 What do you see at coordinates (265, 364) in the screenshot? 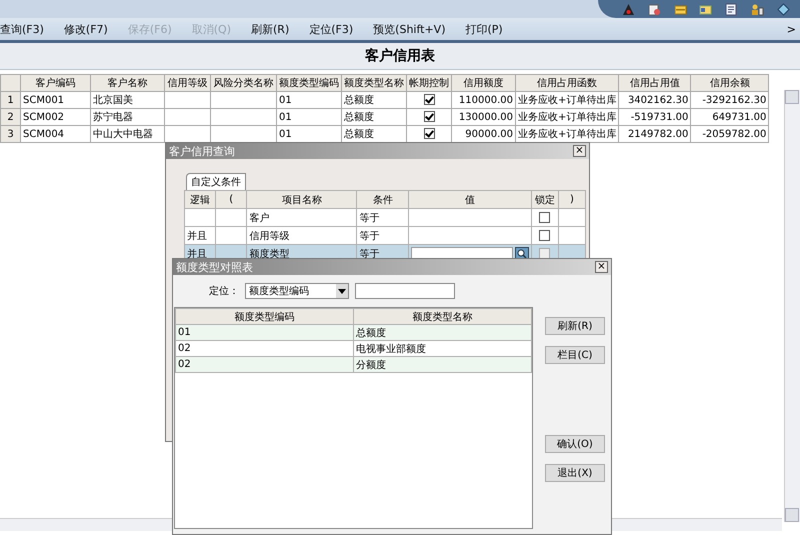
I see `table-cell: 02` at bounding box center [265, 364].